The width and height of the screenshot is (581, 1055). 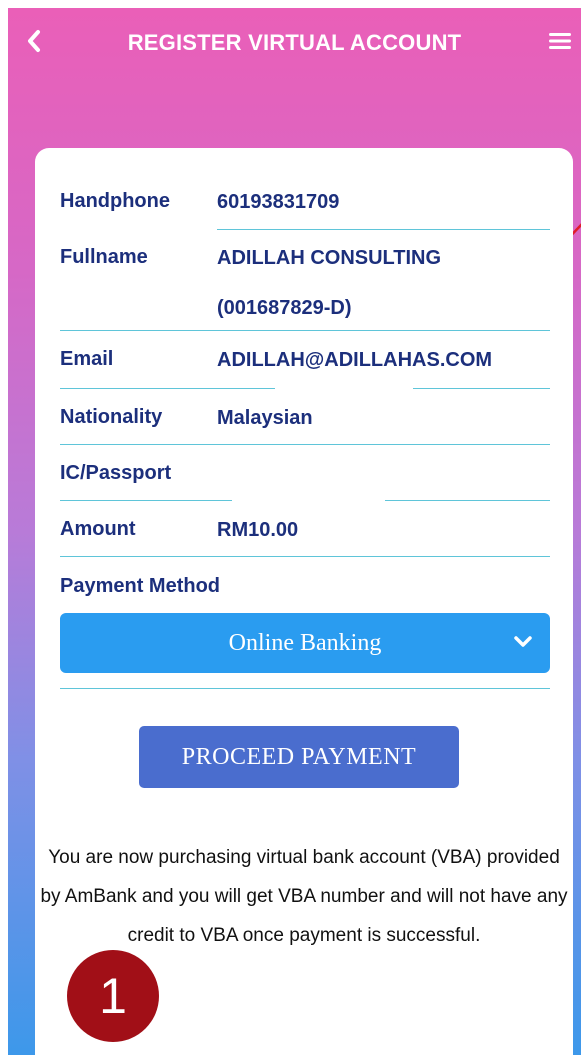 I want to click on payment-method-row: Payment Method, so click(x=305, y=580).